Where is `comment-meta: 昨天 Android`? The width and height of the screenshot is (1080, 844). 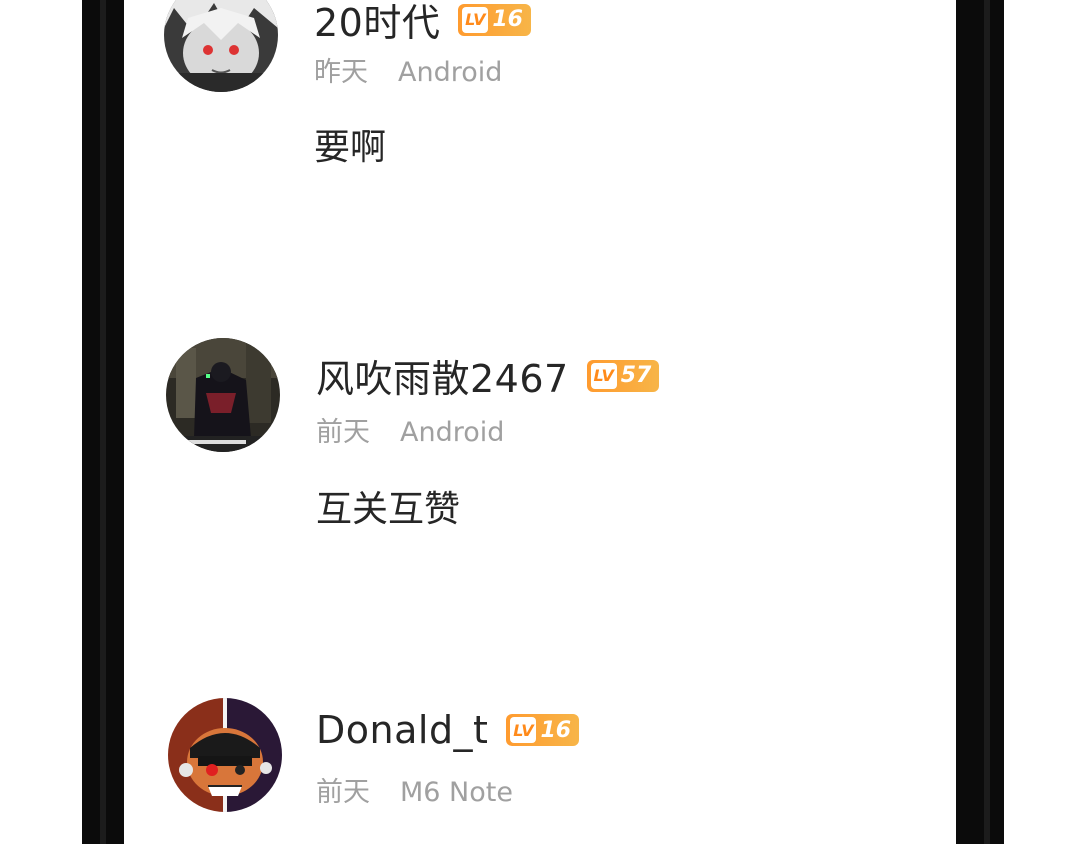
comment-meta: 昨天 Android is located at coordinates (408, 69).